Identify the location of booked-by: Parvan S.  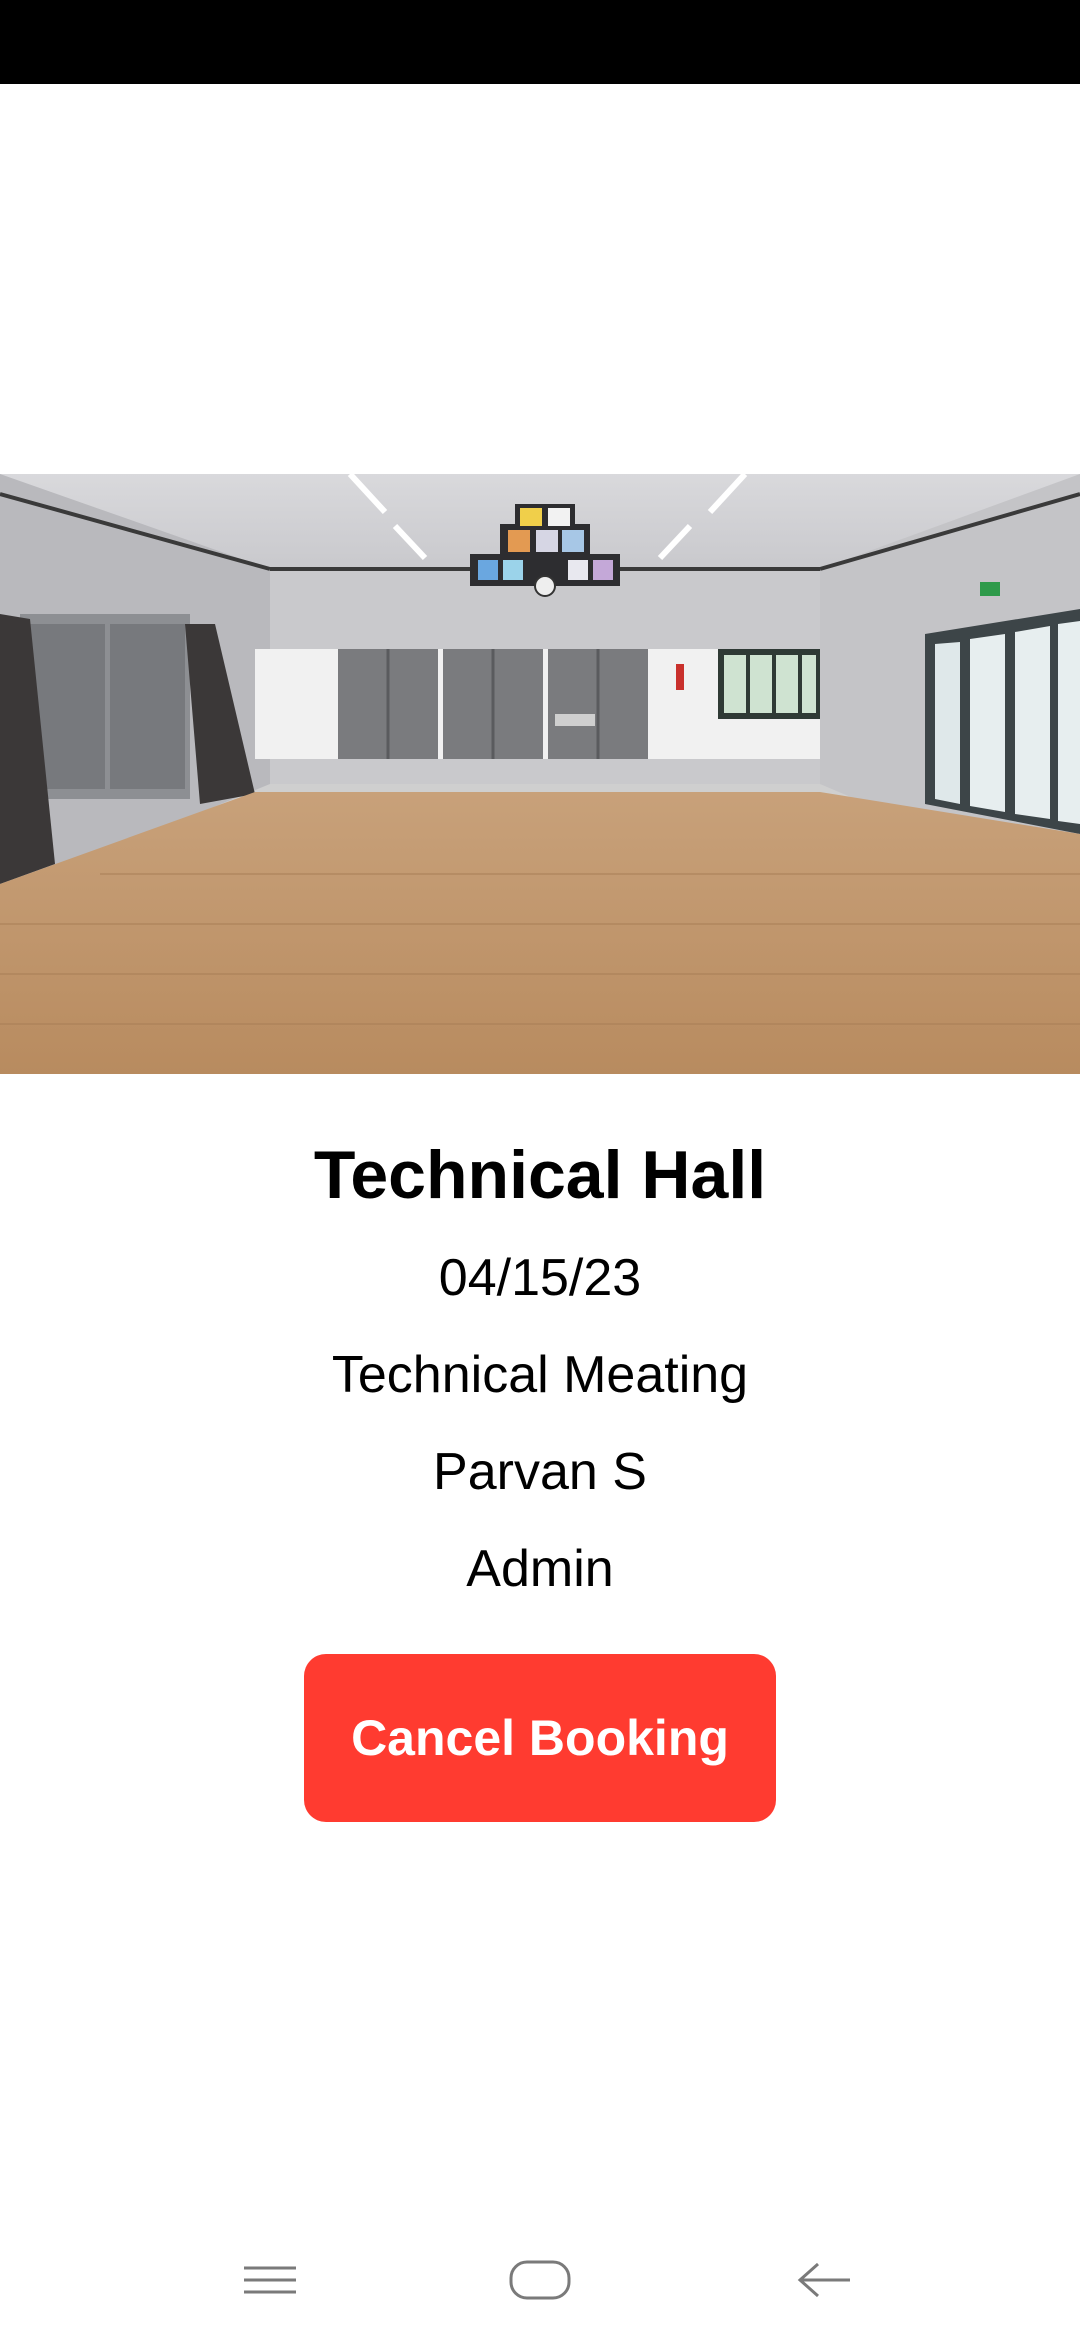
(540, 1472).